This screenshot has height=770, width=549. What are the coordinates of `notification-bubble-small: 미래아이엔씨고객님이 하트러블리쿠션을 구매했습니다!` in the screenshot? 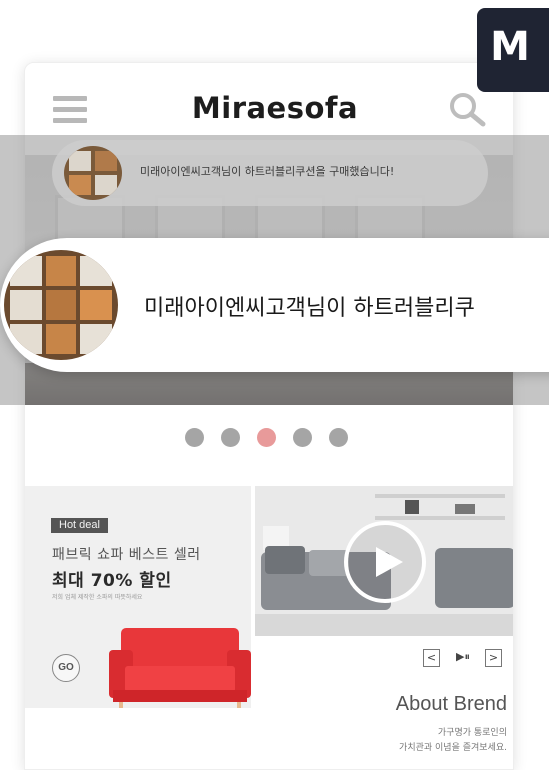 It's located at (270, 173).